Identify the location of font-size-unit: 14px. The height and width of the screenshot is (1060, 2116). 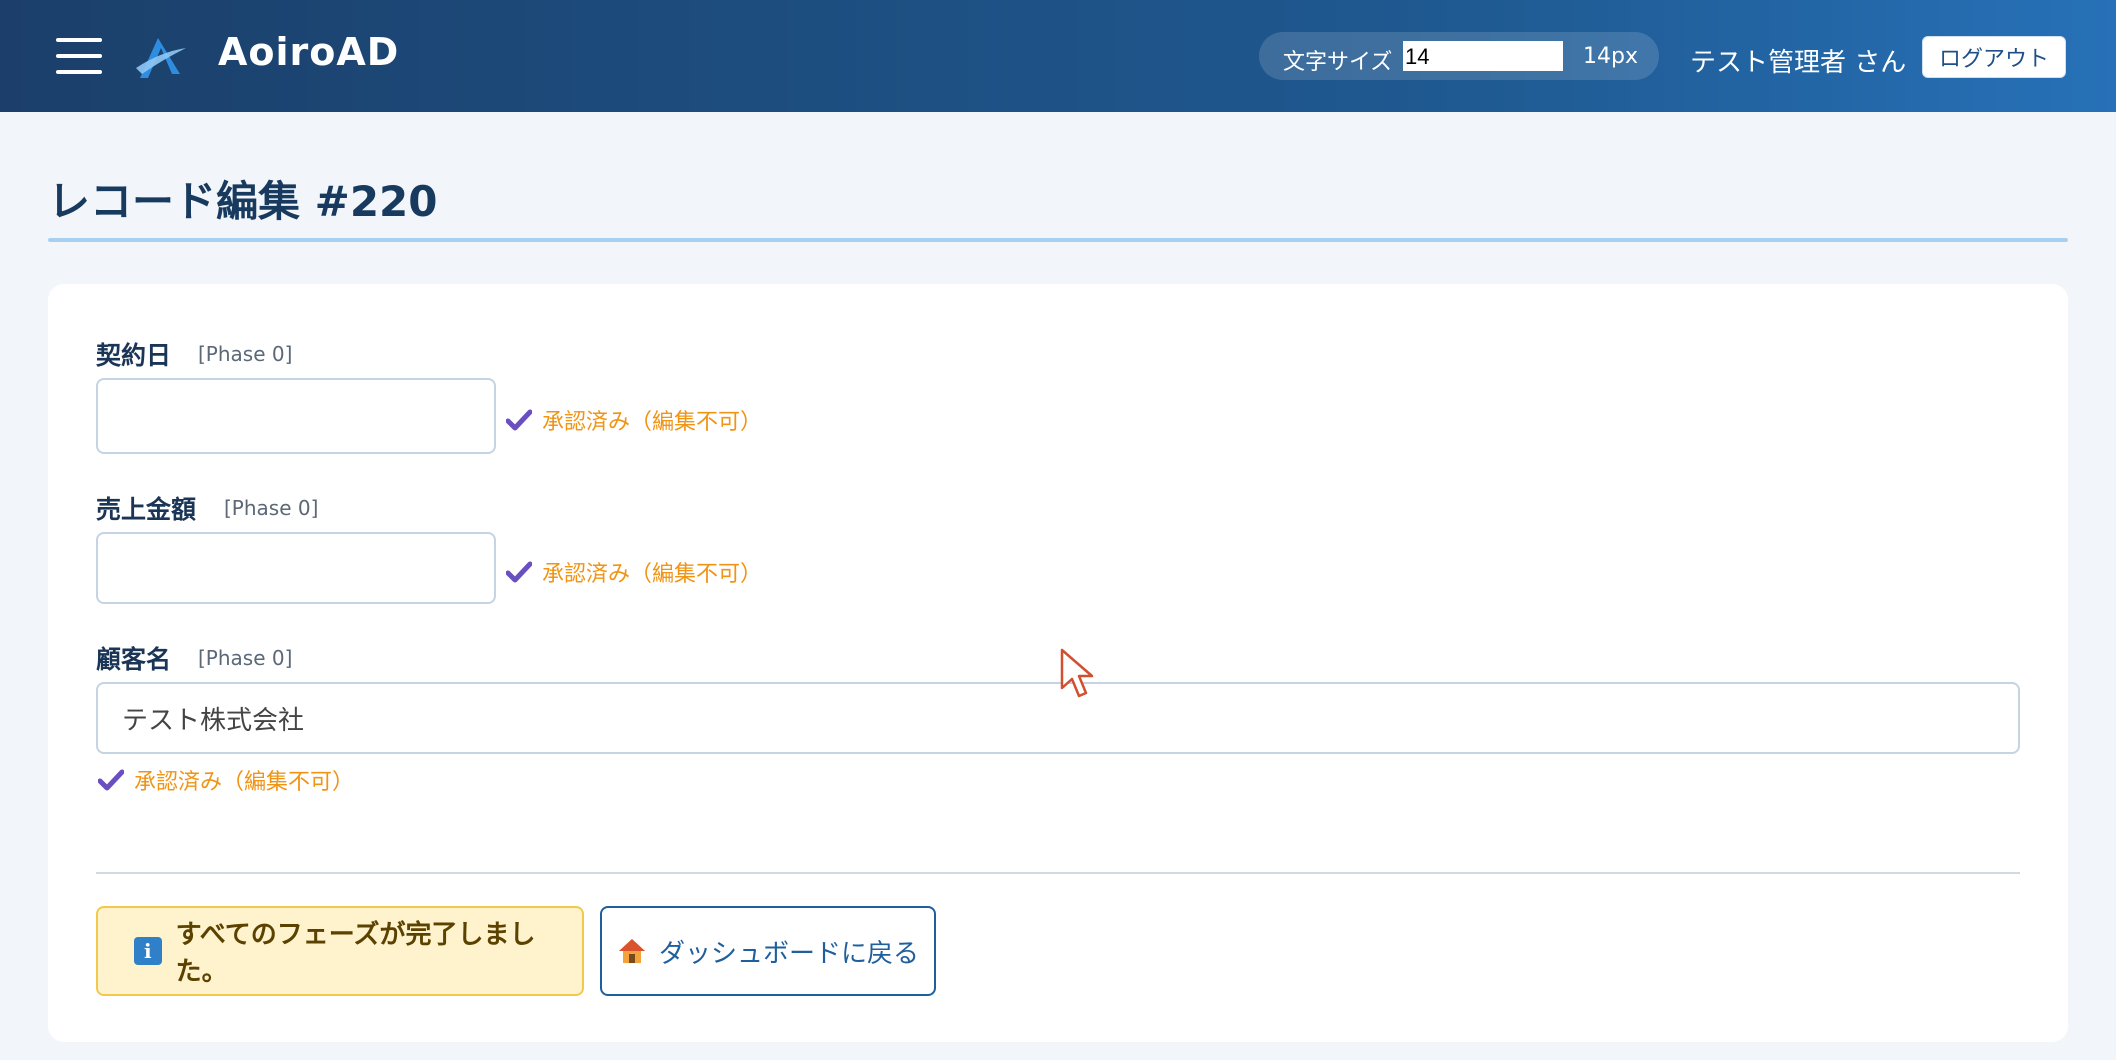
(1610, 56).